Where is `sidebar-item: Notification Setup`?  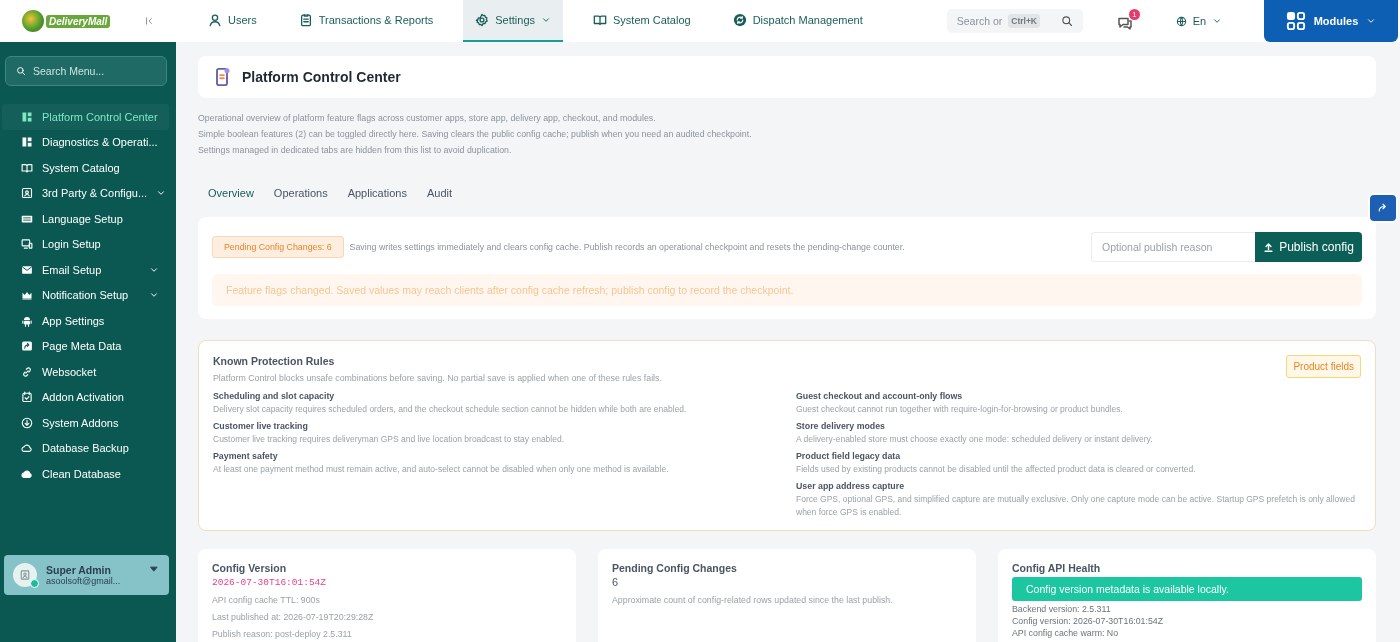 sidebar-item: Notification Setup is located at coordinates (85, 295).